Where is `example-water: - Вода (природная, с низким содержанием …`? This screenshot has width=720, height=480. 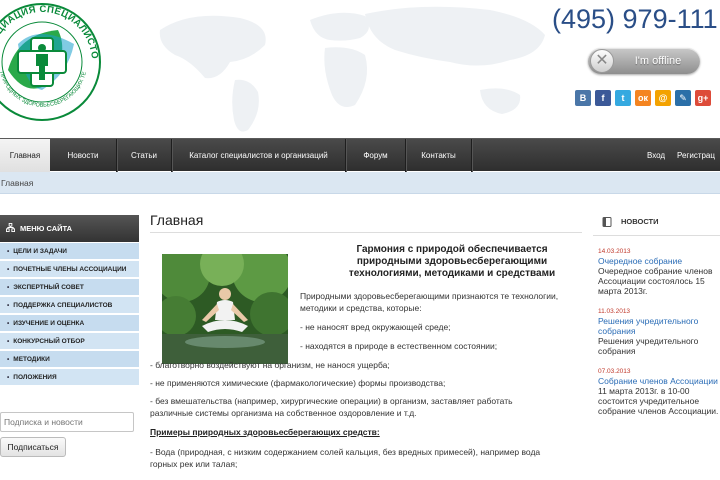
example-water: - Вода (природная, с низким содержанием … is located at coordinates (345, 458).